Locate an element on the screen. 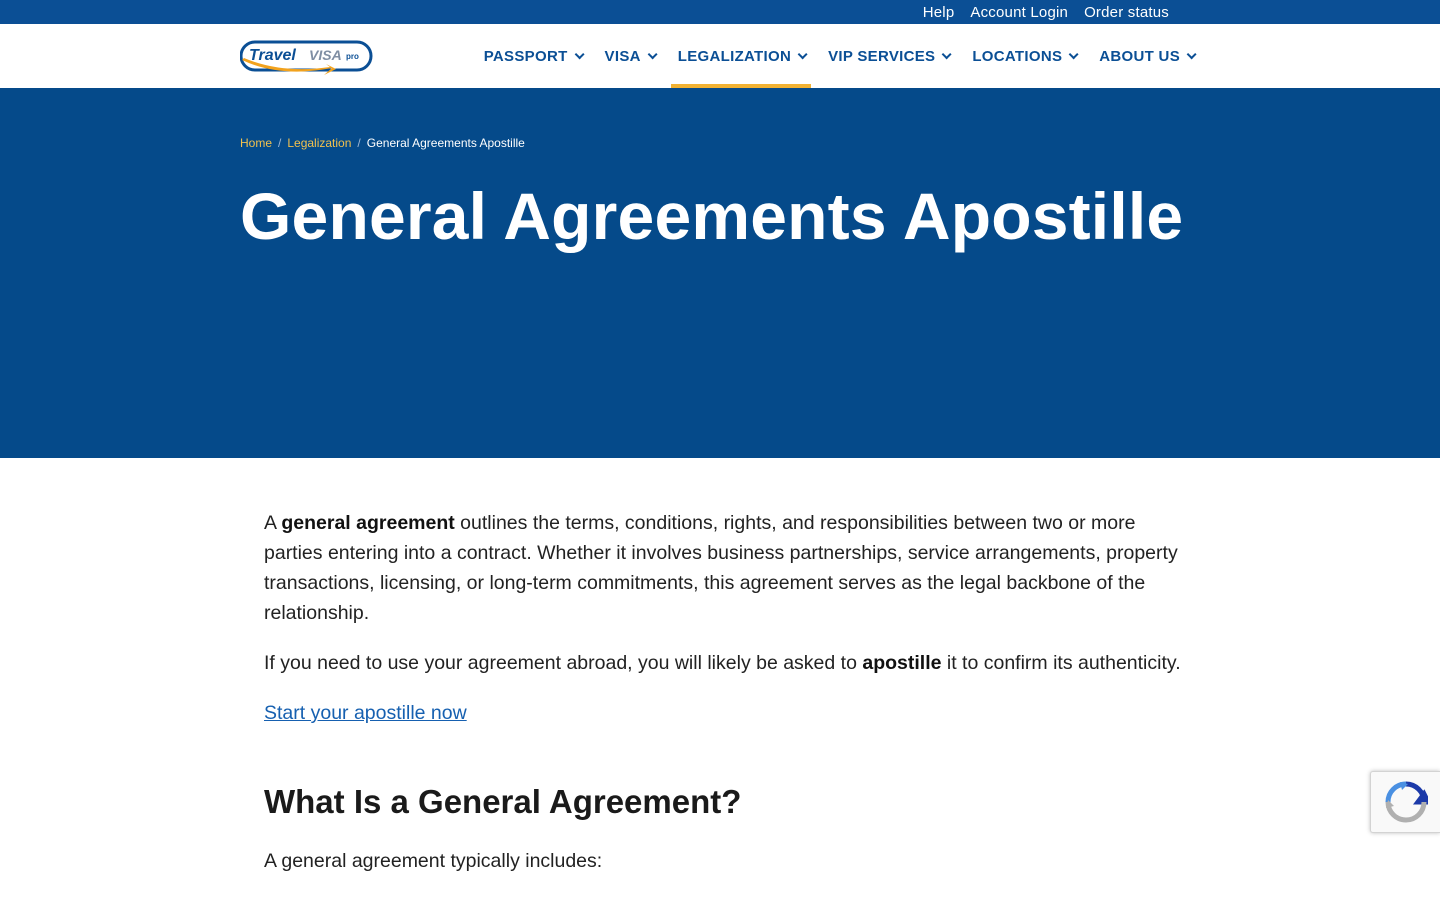 The image size is (1440, 900). travel-visa-pro-logo: Travel VISA pro is located at coordinates (307, 58).